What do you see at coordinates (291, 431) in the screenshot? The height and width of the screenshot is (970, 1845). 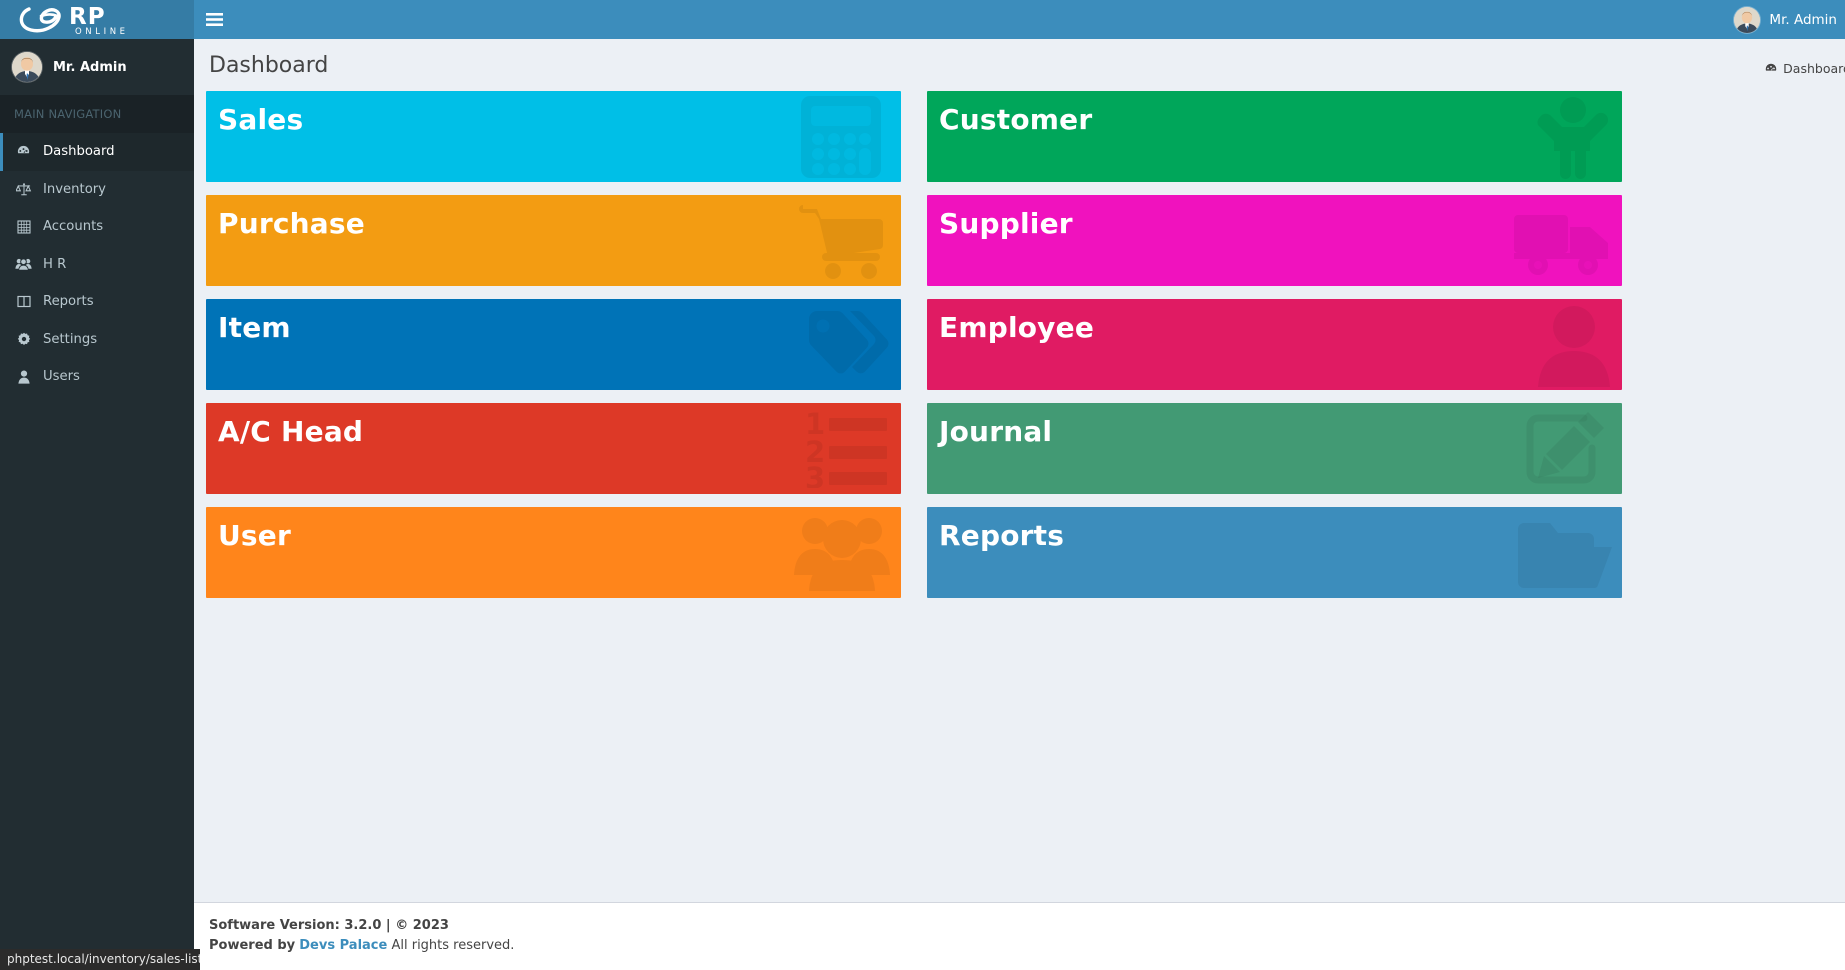 I see `tile-title: A/C Head` at bounding box center [291, 431].